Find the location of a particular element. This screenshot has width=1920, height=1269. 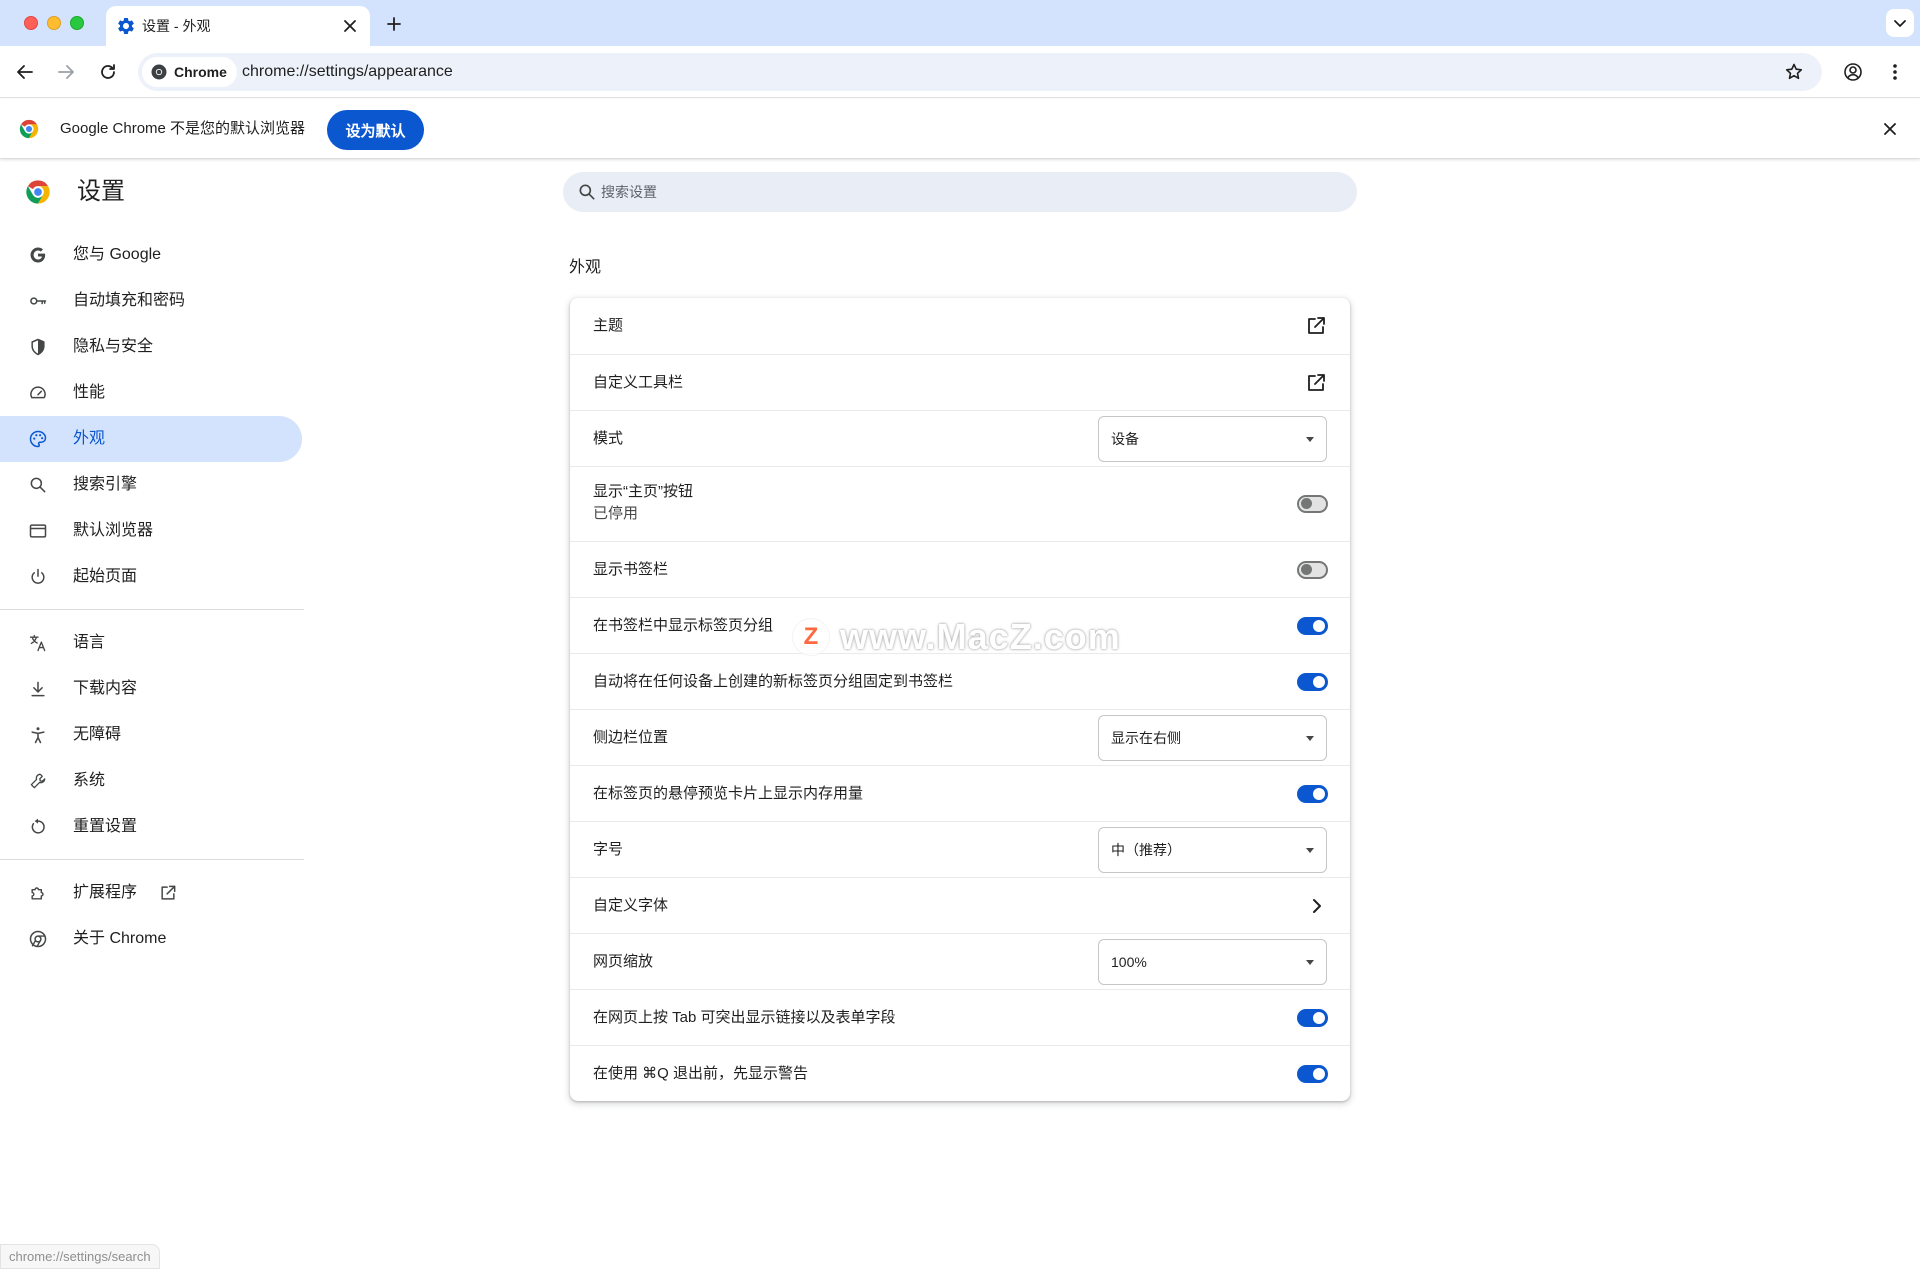

sidebar-item-label: 起始页面 is located at coordinates (105, 576).